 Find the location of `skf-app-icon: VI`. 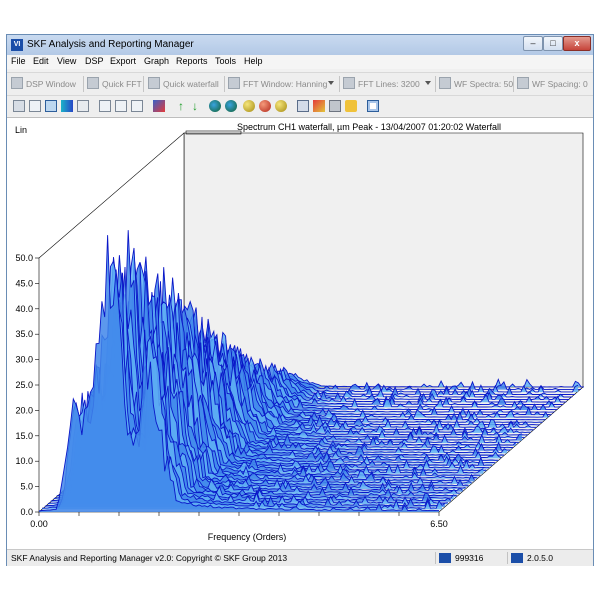

skf-app-icon: VI is located at coordinates (17, 45).